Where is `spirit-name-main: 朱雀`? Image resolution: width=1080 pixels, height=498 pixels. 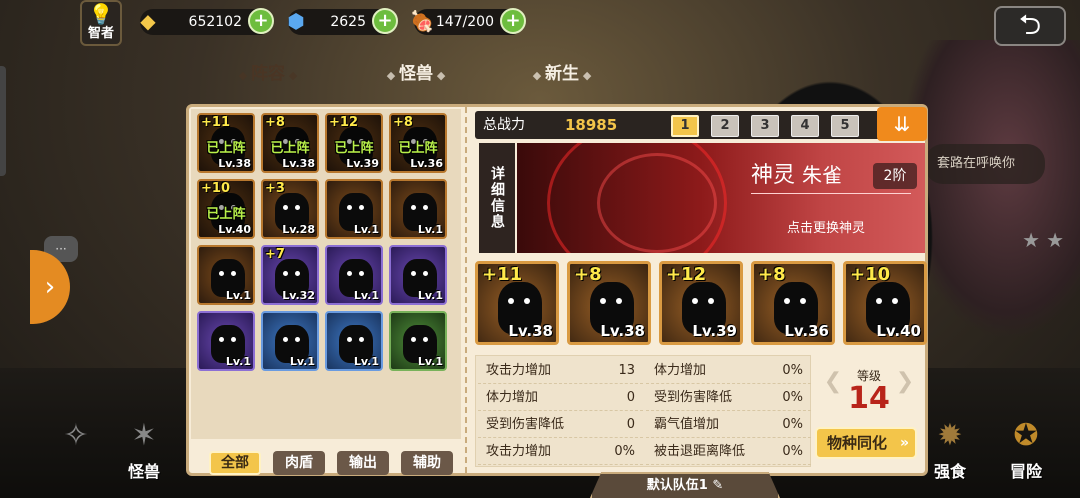
spirit-name-main: 朱雀 is located at coordinates (822, 175).